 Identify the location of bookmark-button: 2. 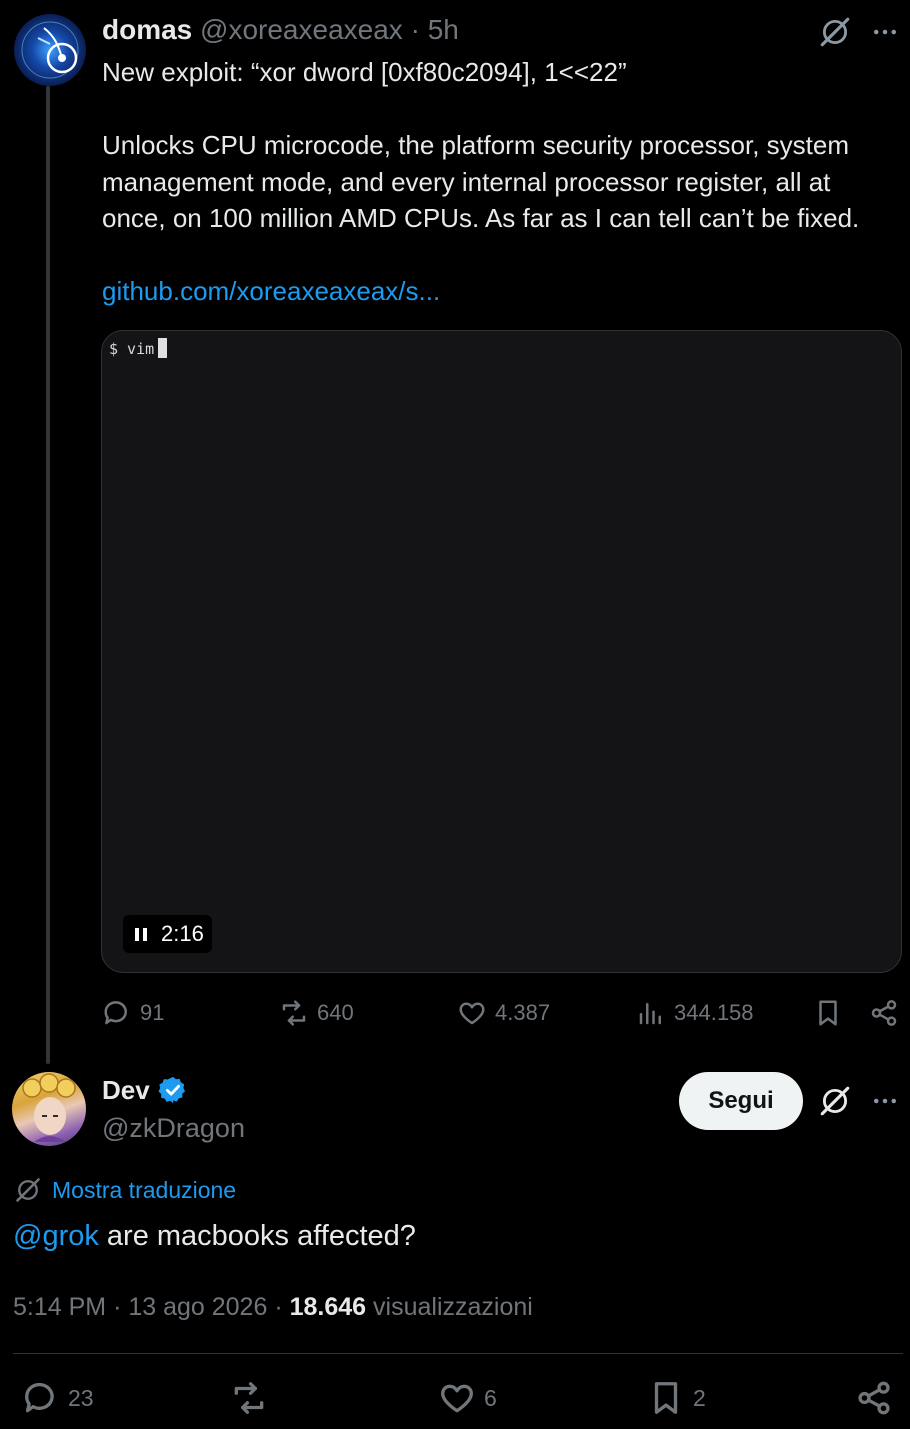
(676, 1398).